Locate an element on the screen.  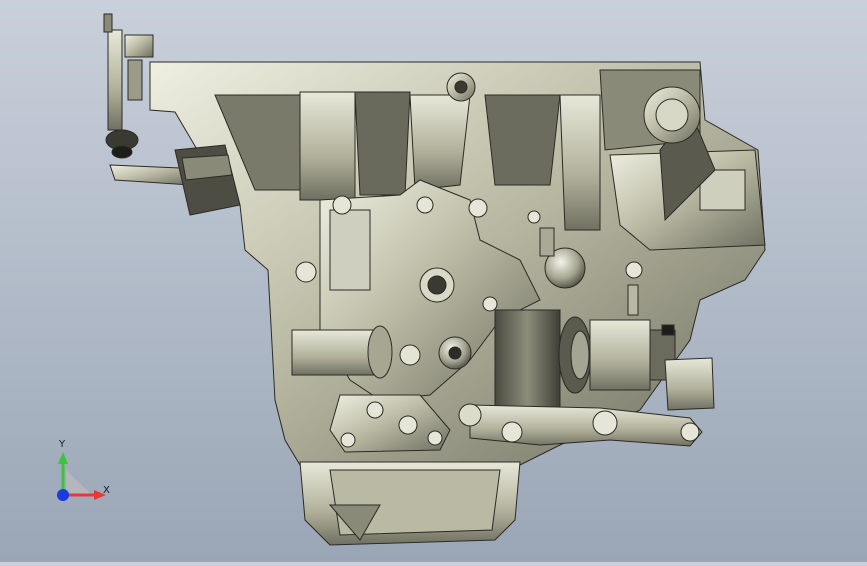
triad-y-label: Y is located at coordinates (62, 444).